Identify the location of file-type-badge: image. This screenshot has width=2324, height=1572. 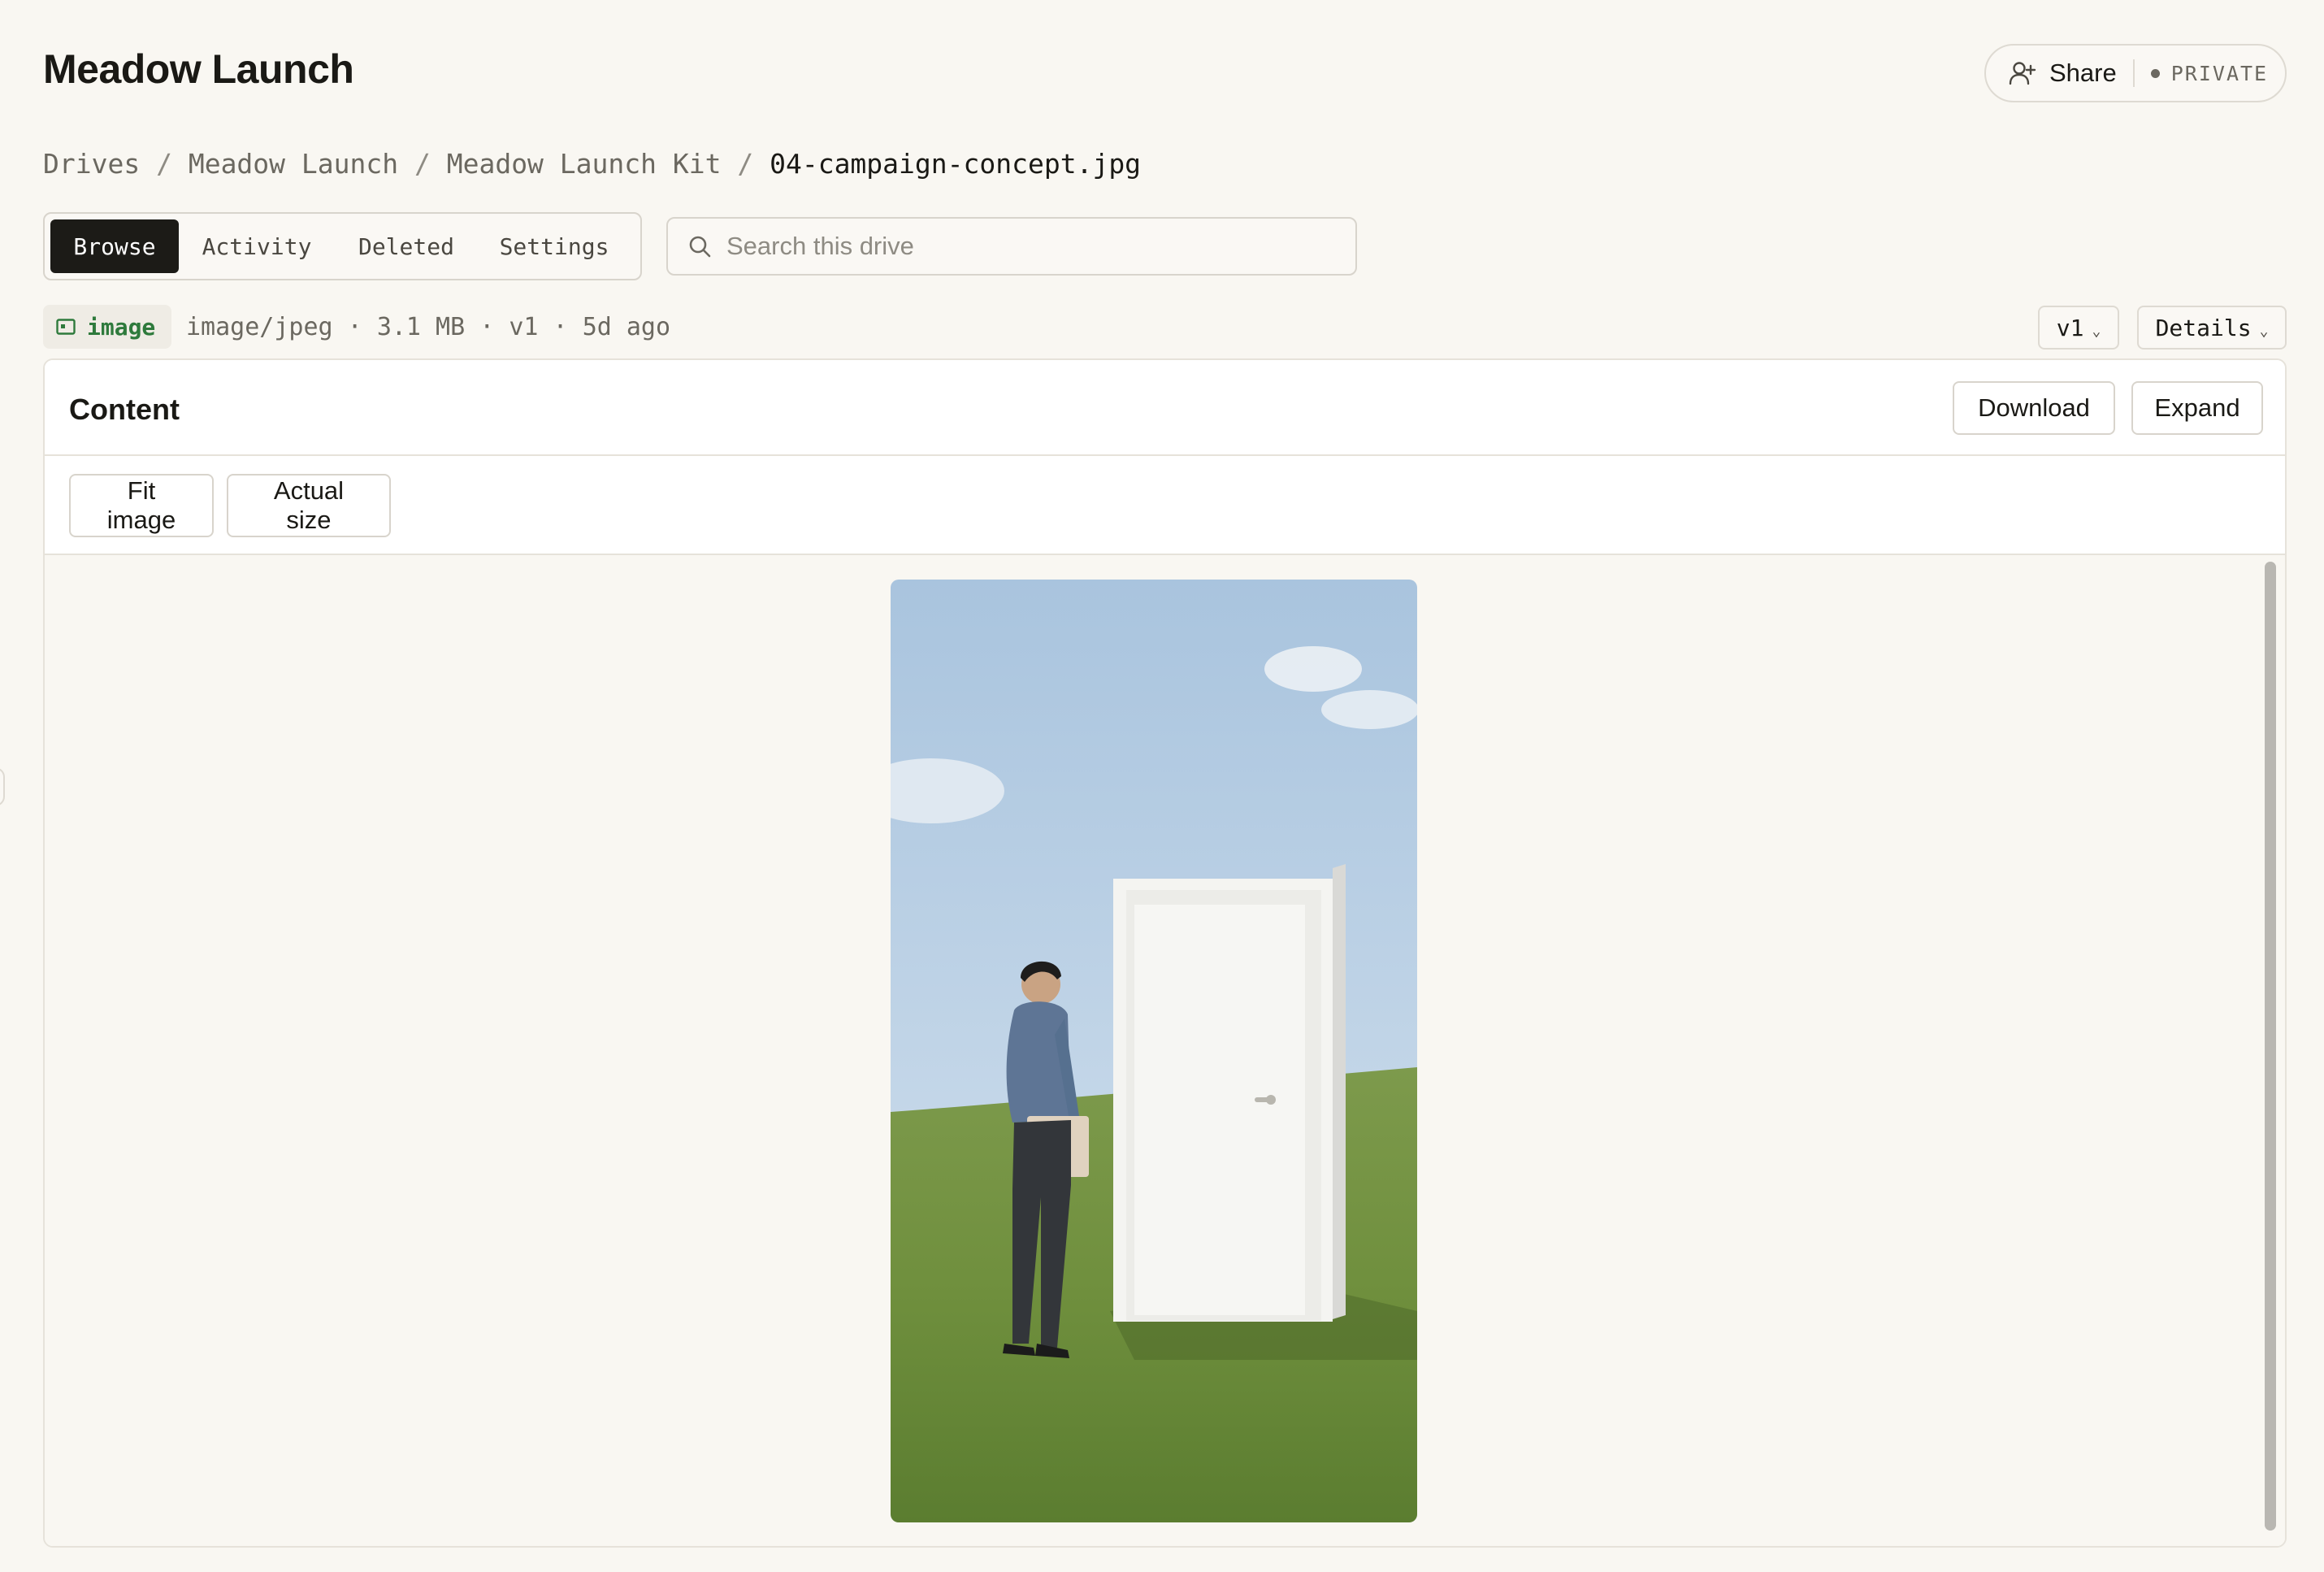
(108, 327).